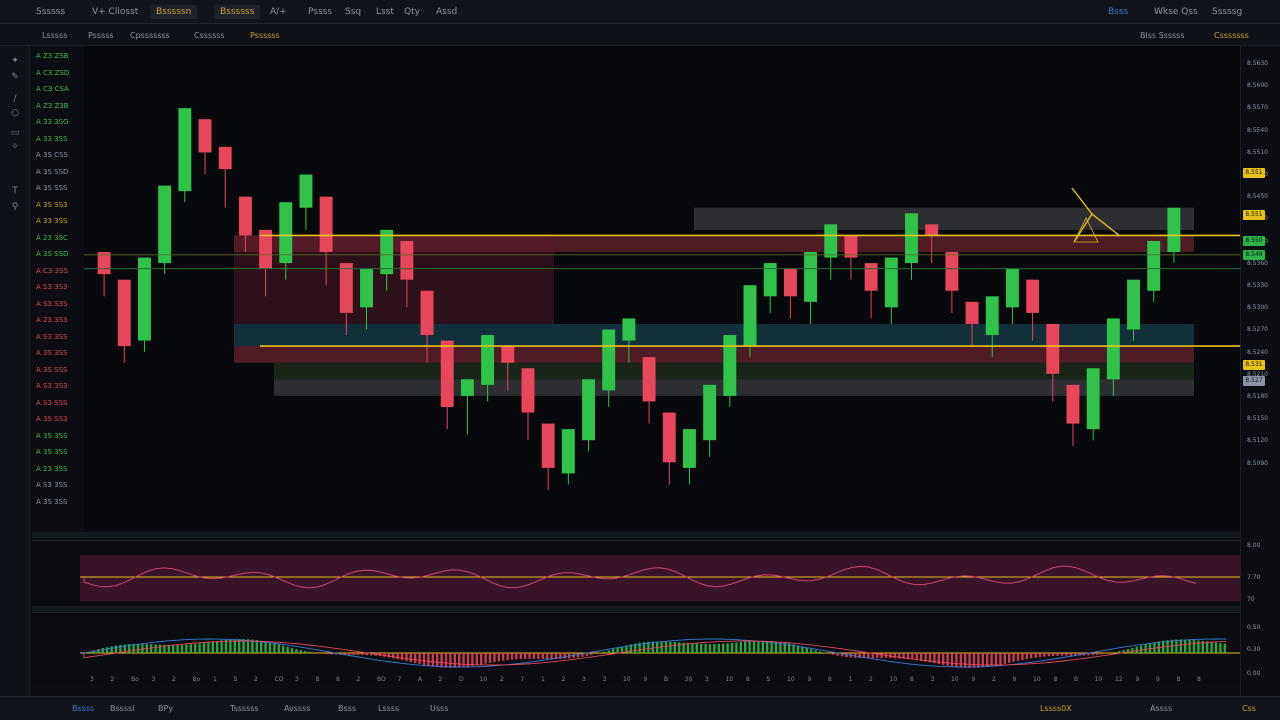  I want to click on magnet-icon: ⚲, so click(15, 208).